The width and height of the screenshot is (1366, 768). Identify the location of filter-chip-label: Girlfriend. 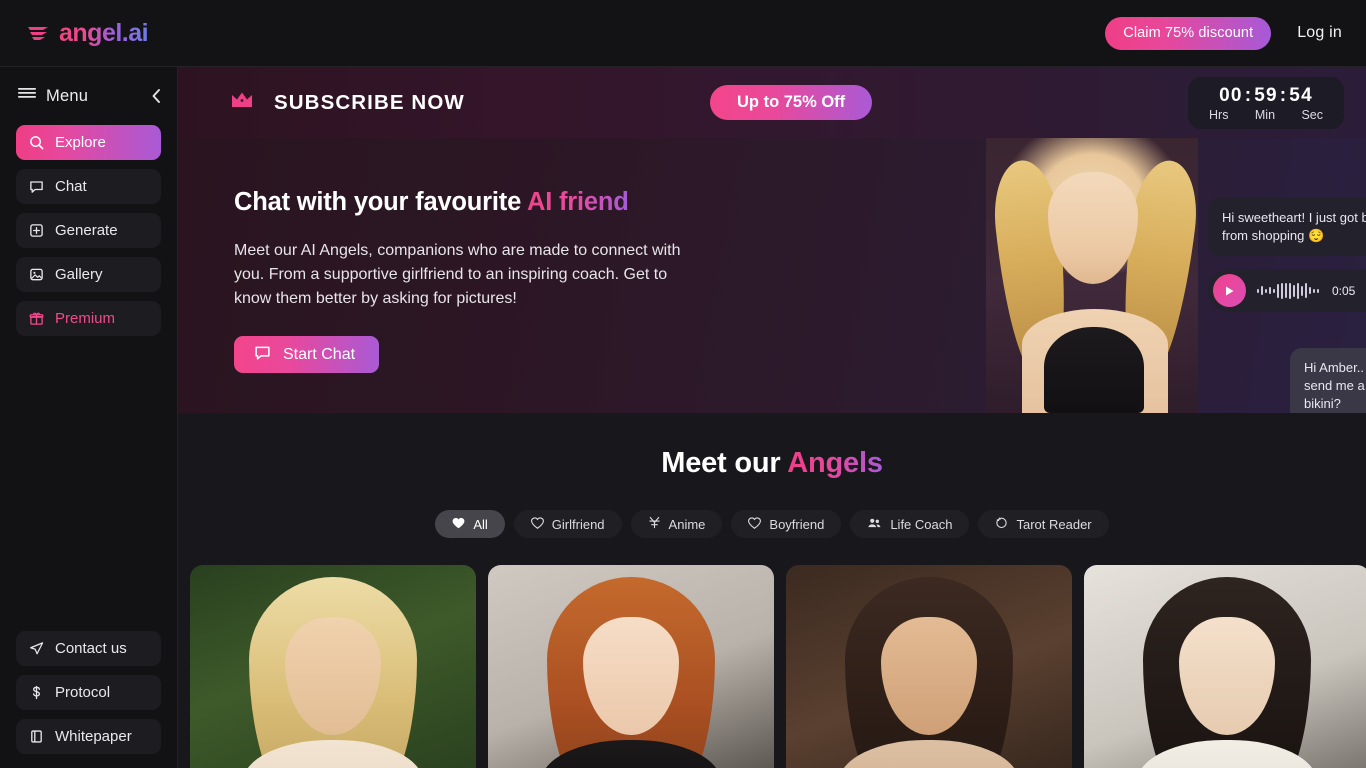
(578, 524).